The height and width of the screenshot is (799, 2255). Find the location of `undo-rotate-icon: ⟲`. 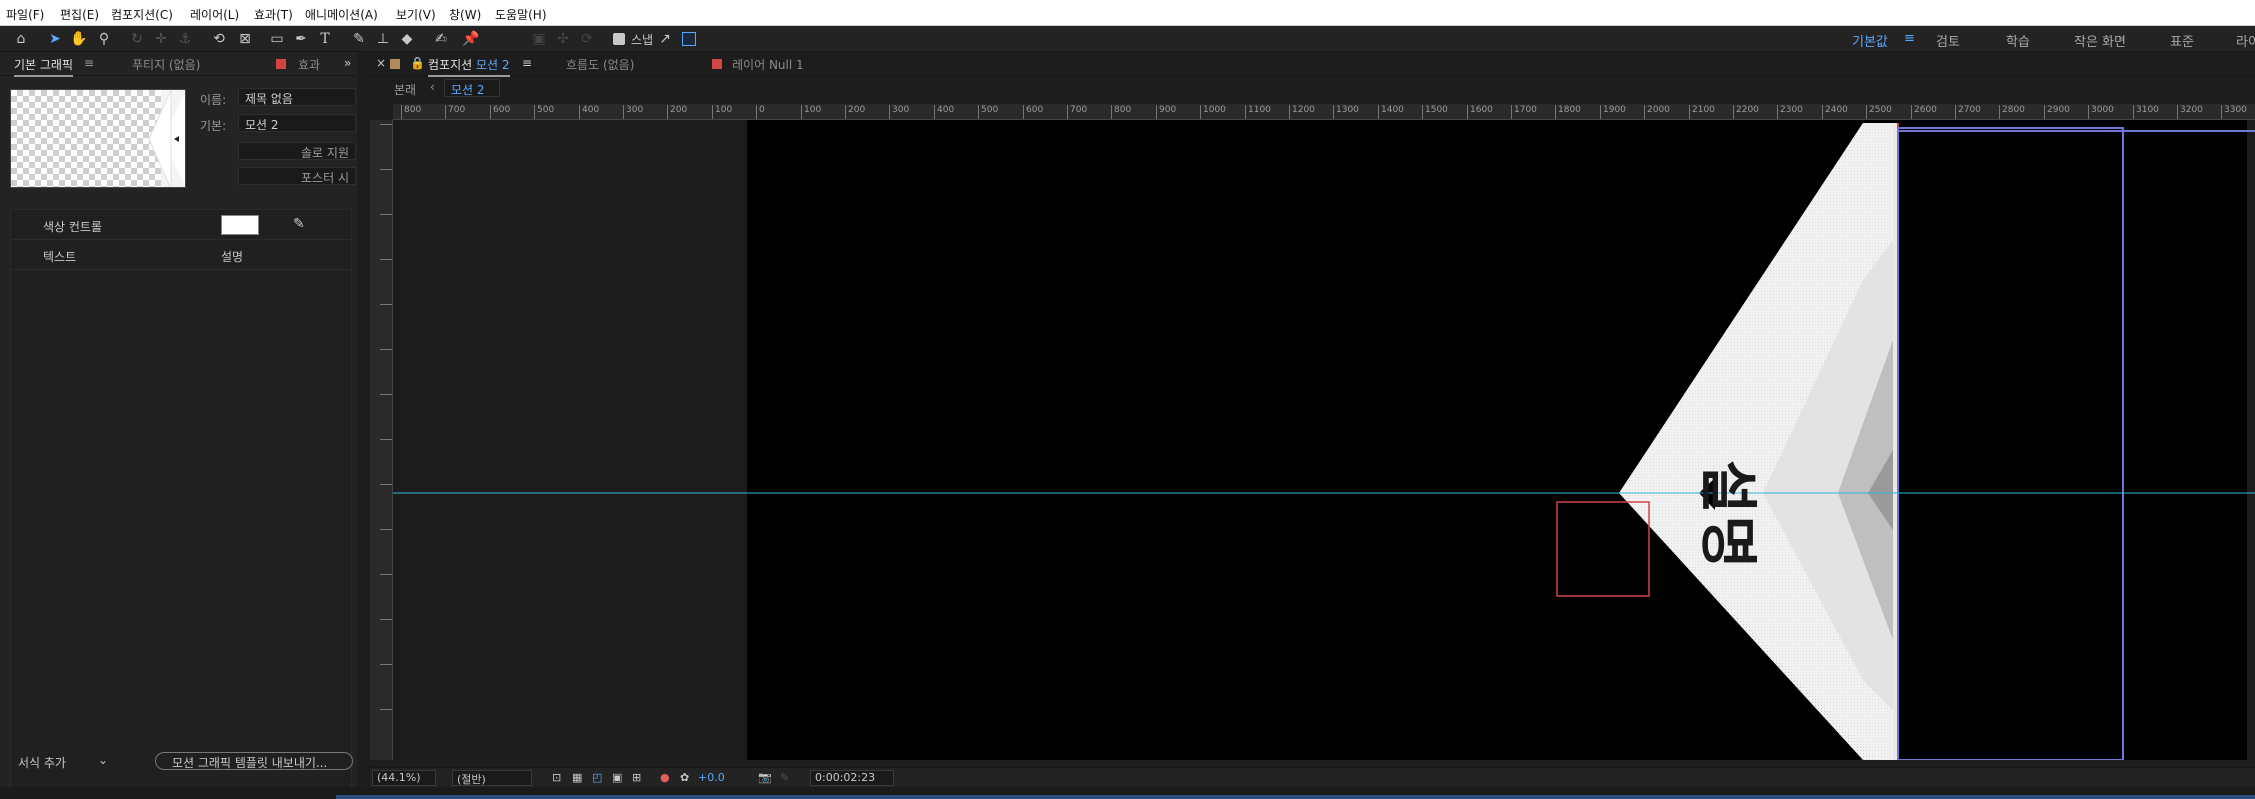

undo-rotate-icon: ⟲ is located at coordinates (219, 39).